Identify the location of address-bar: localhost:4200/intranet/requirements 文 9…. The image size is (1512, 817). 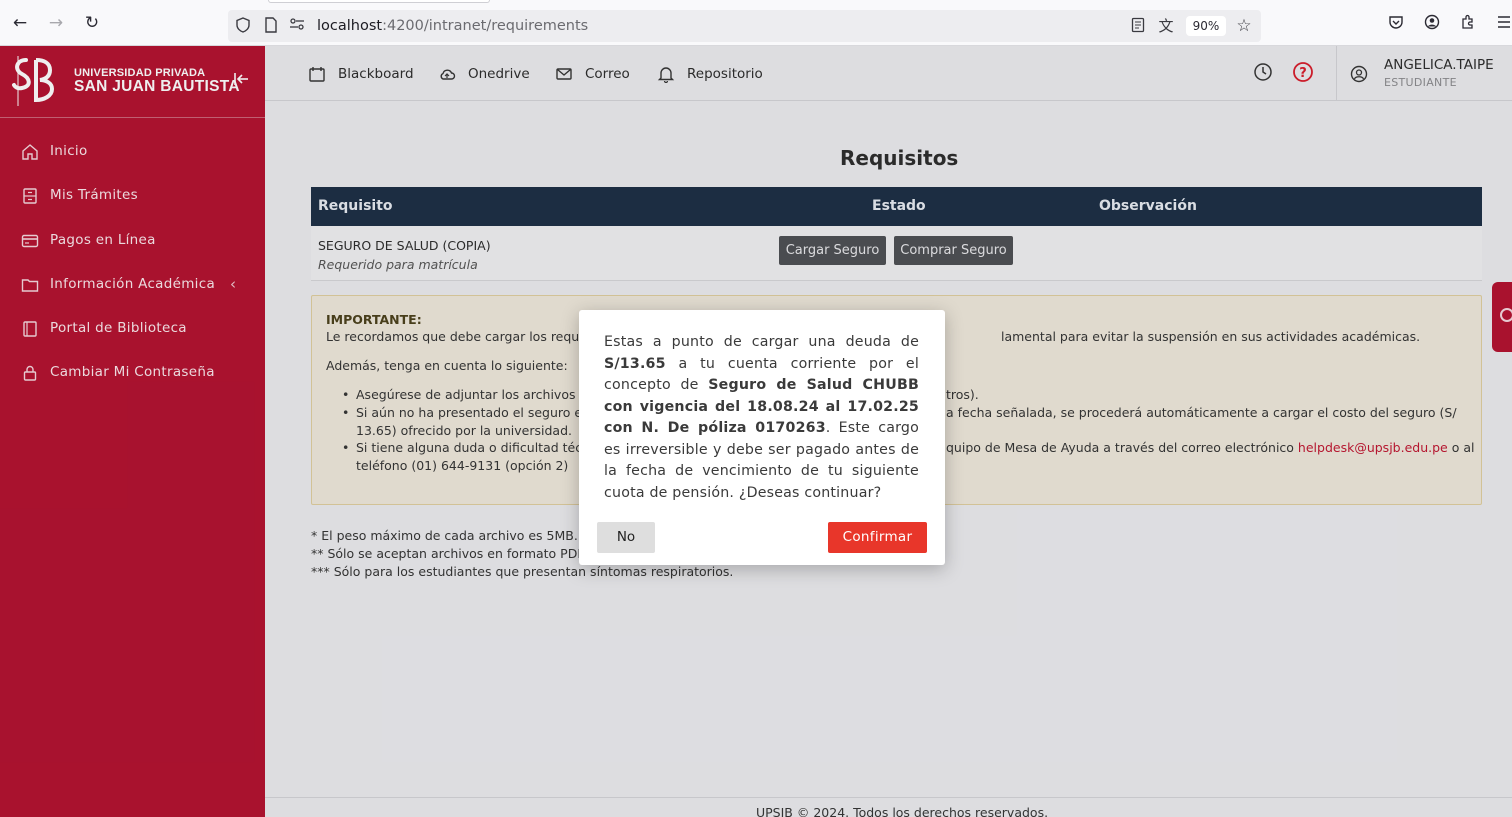
(744, 26).